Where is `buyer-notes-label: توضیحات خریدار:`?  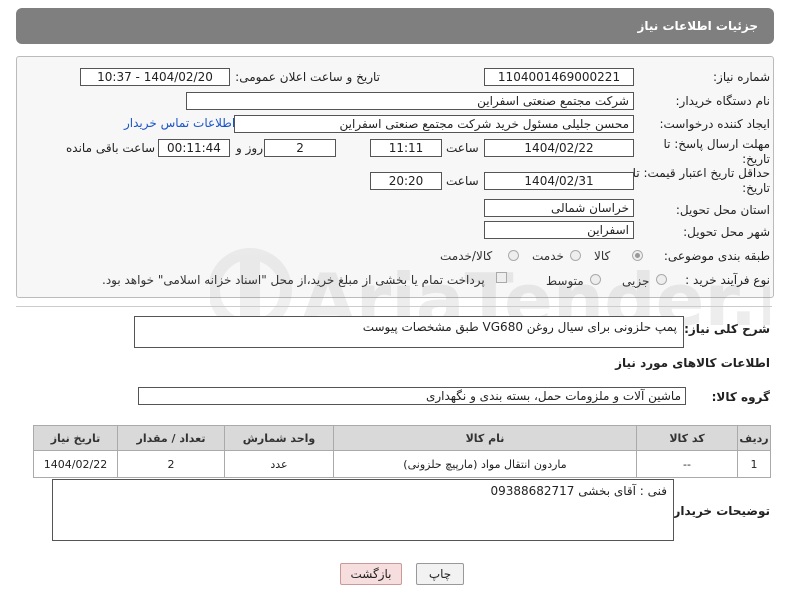
buyer-notes-label: توضیحات خریدار: is located at coordinates (719, 511).